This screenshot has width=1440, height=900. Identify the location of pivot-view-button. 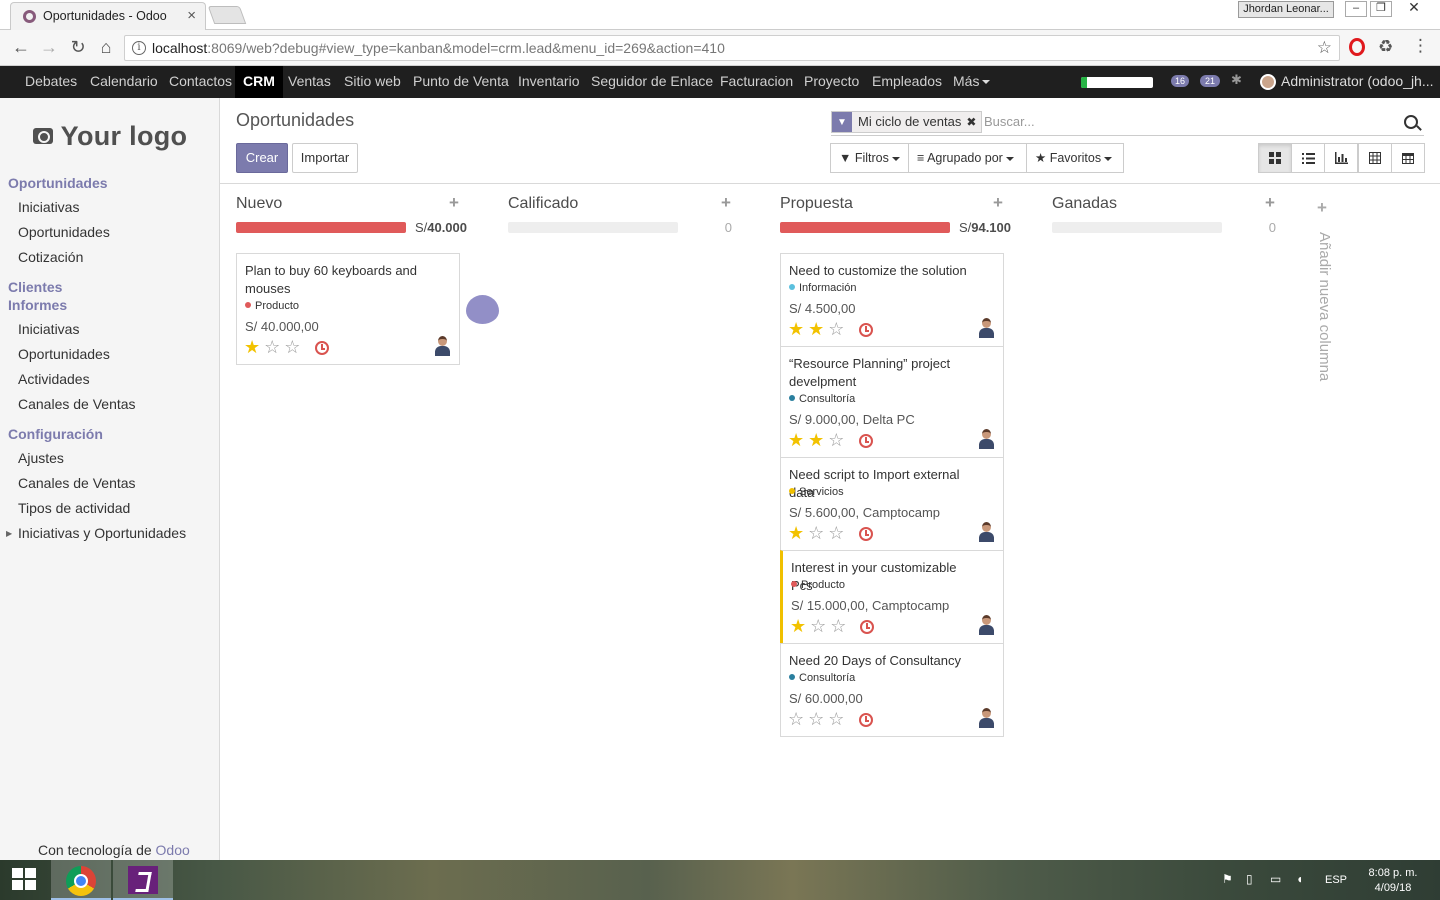
(1375, 158).